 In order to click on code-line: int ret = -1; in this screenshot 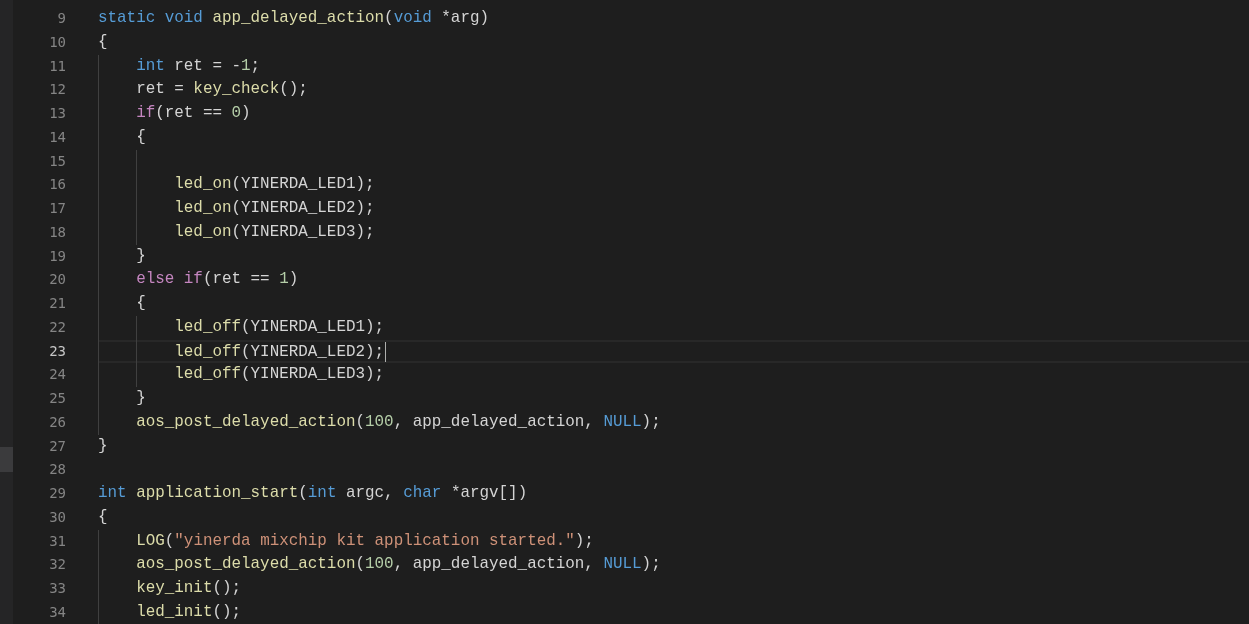, I will do `click(198, 65)`.